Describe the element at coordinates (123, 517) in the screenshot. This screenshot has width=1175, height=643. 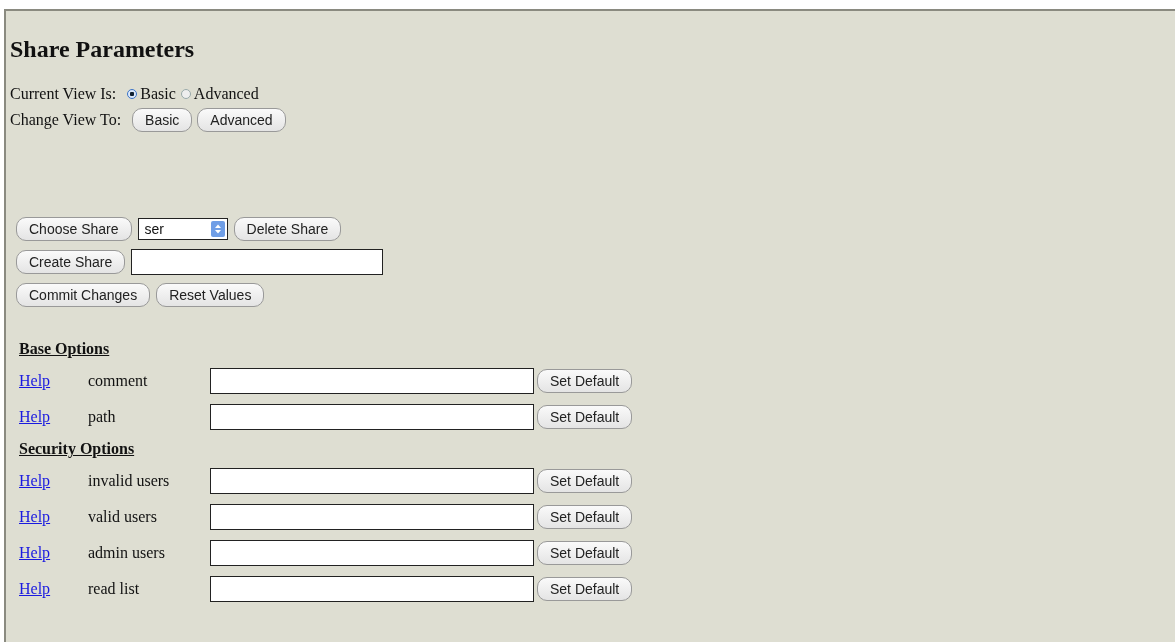
I see `parameter-label: valid users` at that location.